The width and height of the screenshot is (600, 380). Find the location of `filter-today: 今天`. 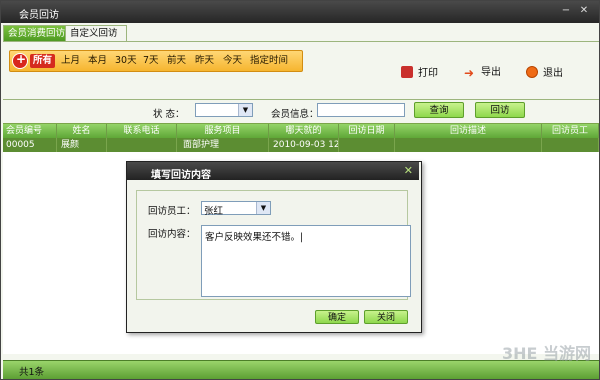

filter-today: 今天 is located at coordinates (232, 61).